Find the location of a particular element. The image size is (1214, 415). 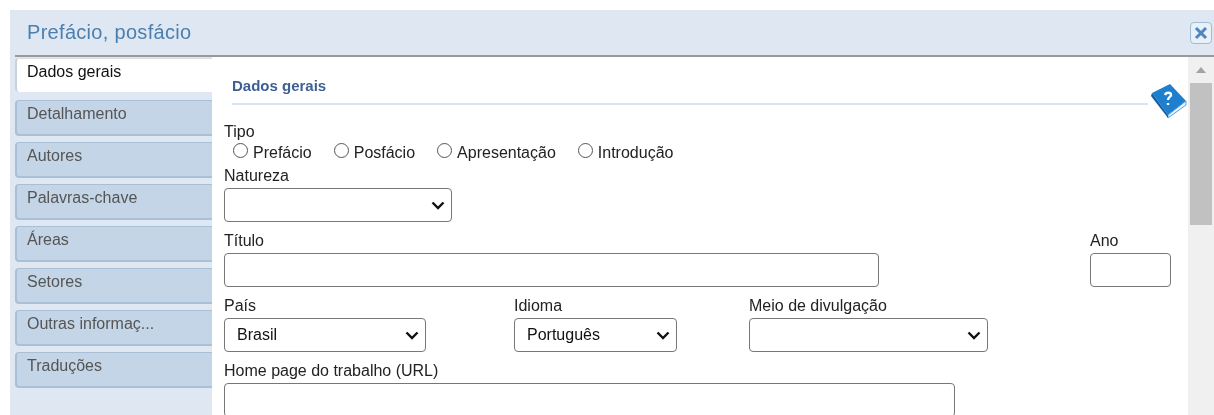

country-select: Brasil is located at coordinates (325, 335).